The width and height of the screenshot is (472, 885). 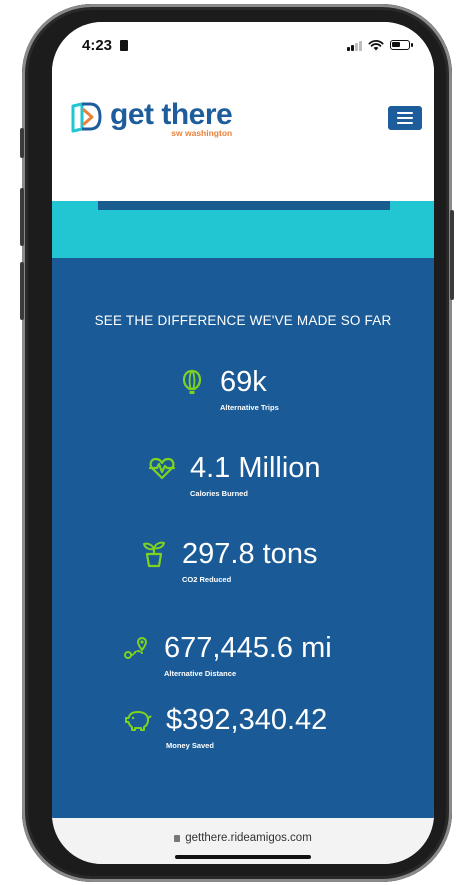 I want to click on heartbeat-icon, so click(x=162, y=468).